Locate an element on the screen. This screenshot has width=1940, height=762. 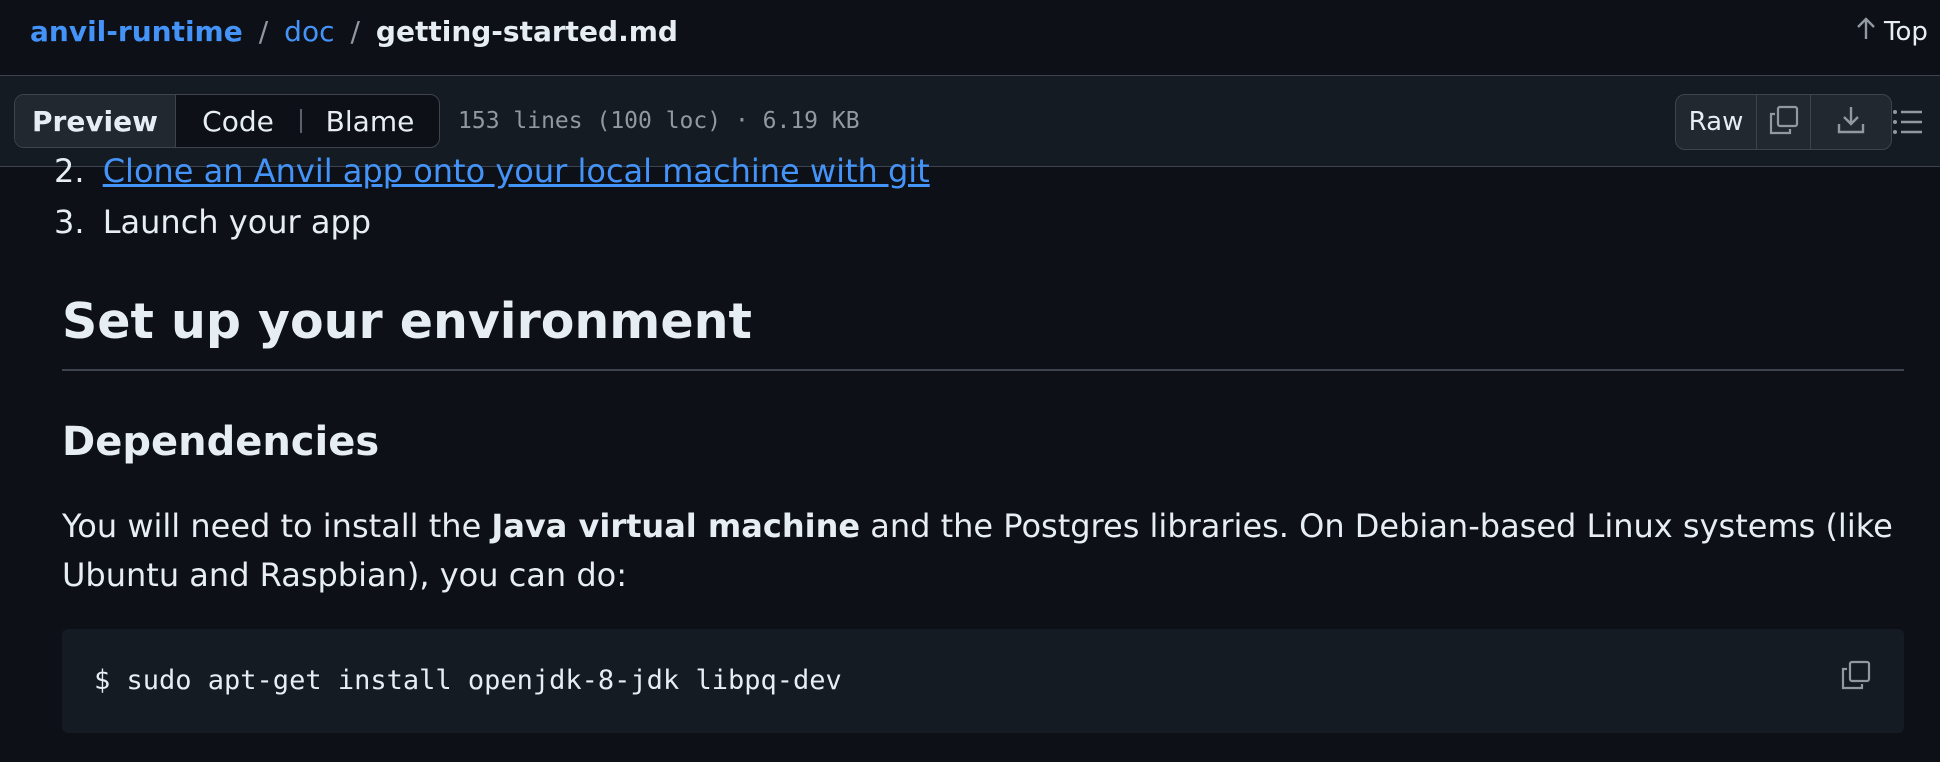
copy-raw-button is located at coordinates (1784, 122).